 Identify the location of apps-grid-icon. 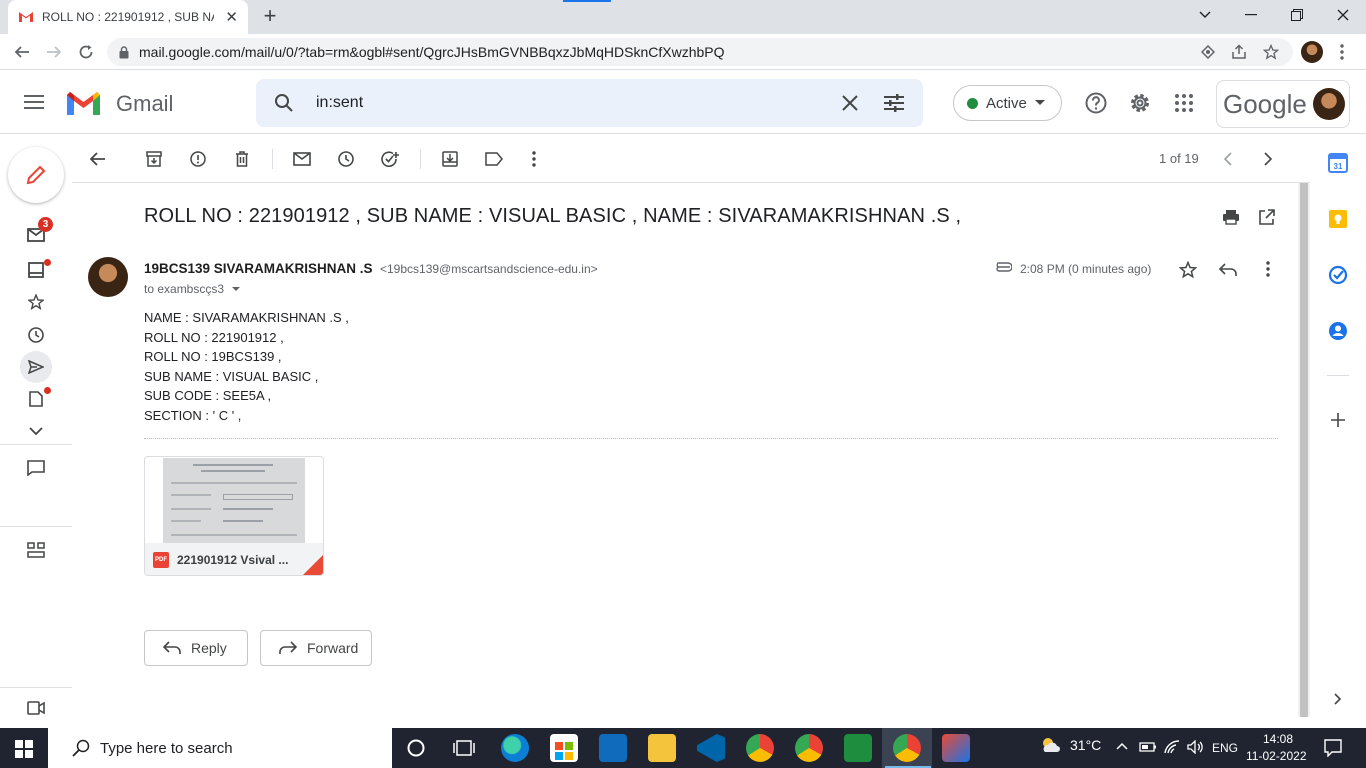
(1184, 103).